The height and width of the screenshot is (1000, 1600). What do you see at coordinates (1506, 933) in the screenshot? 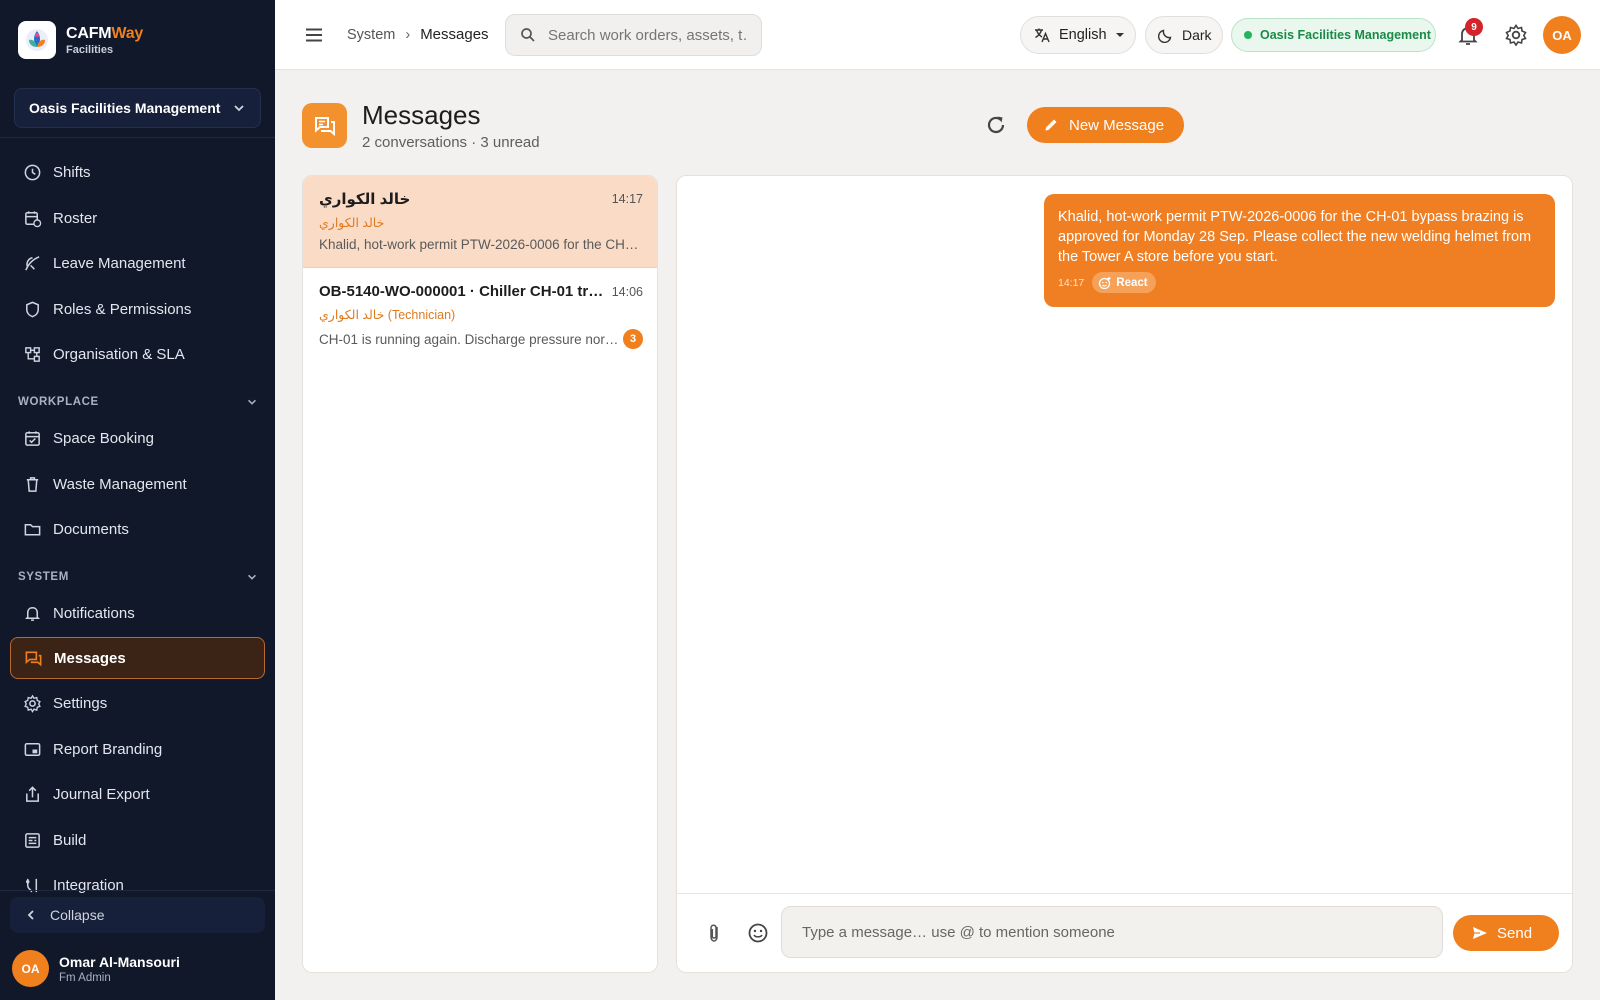
I see `send-button: Send` at bounding box center [1506, 933].